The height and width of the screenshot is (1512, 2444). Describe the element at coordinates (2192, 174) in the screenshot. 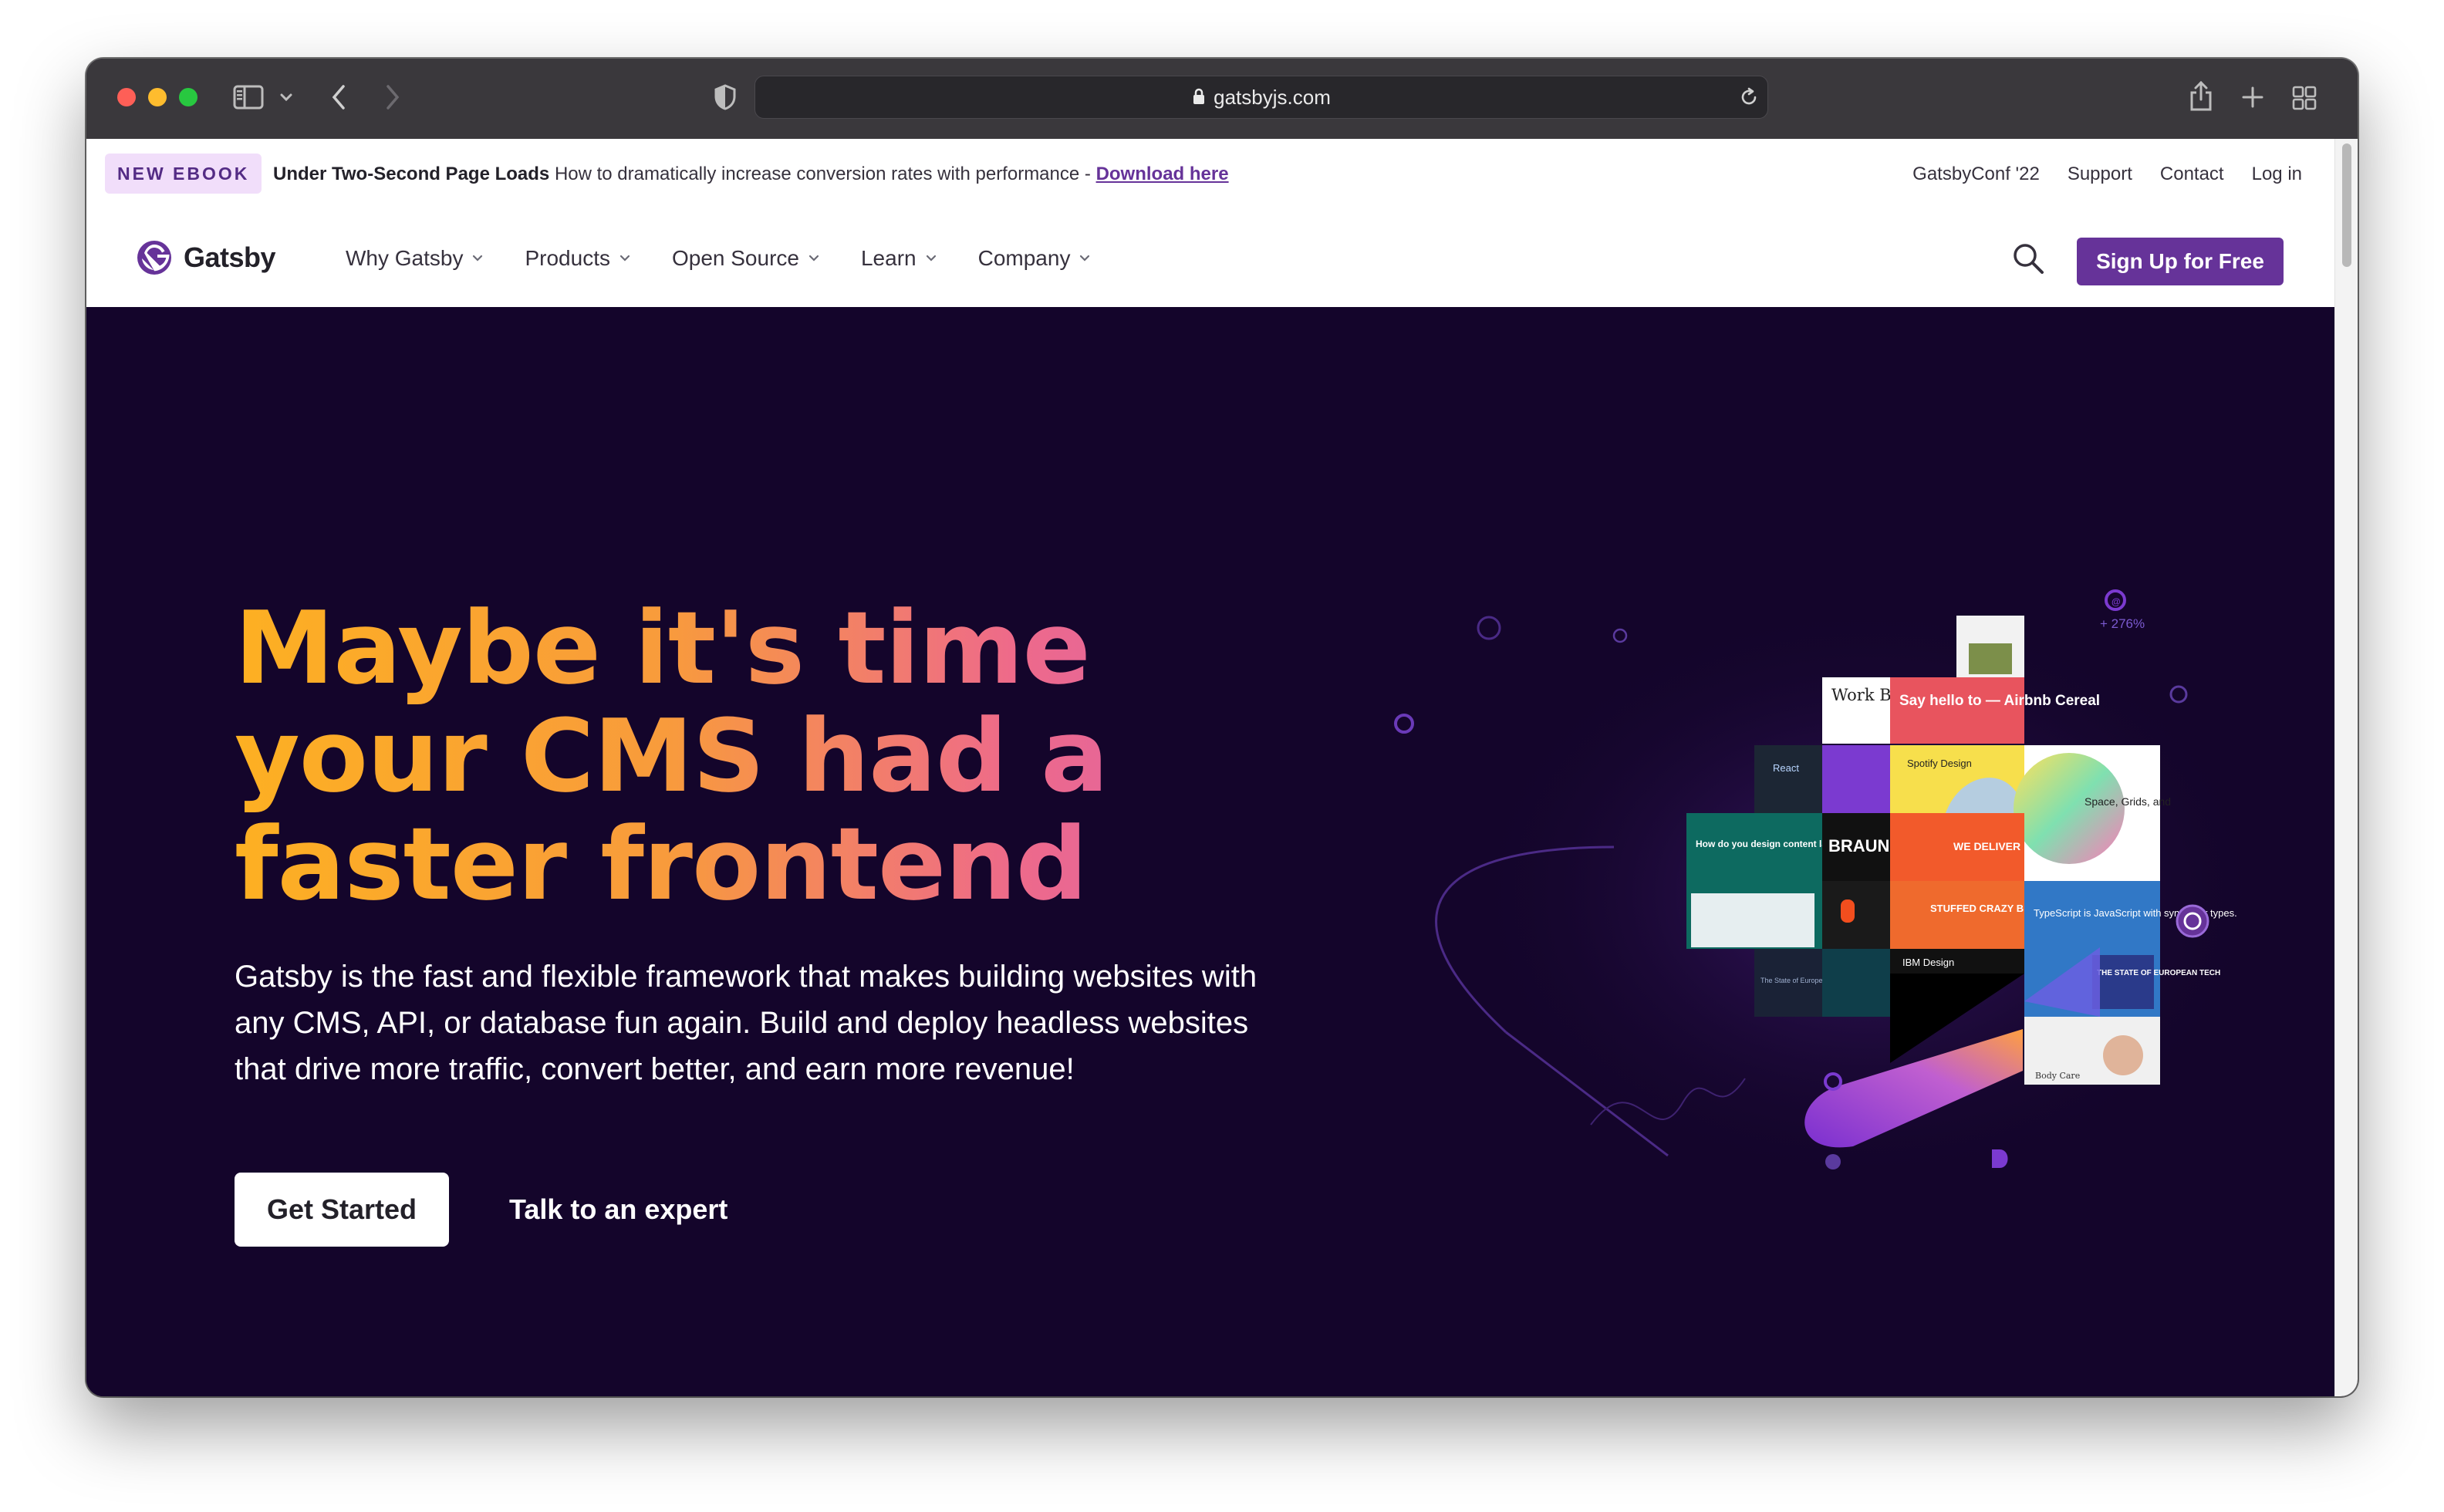

I see `contact-link: Contact` at that location.